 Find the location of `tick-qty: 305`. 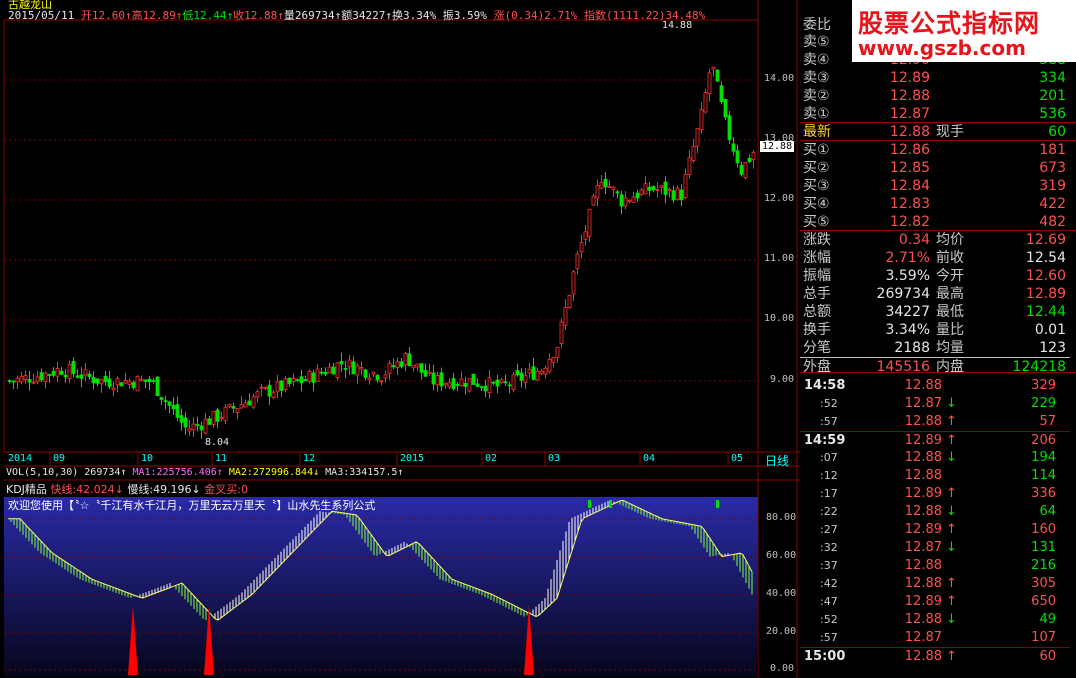

tick-qty: 305 is located at coordinates (1043, 583).